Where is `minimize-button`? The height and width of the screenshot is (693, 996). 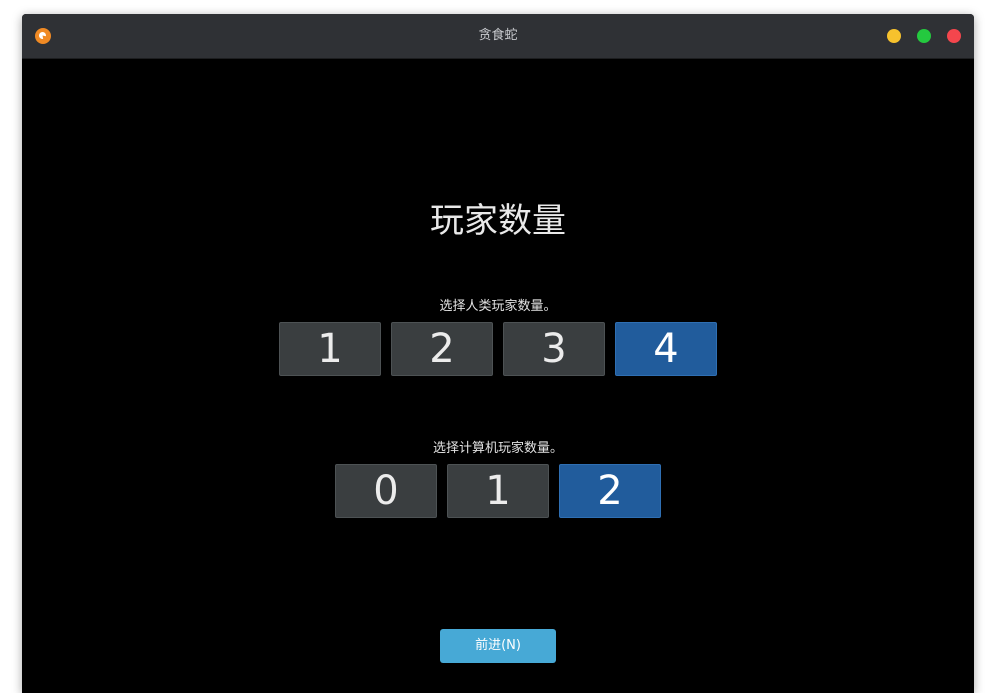 minimize-button is located at coordinates (894, 36).